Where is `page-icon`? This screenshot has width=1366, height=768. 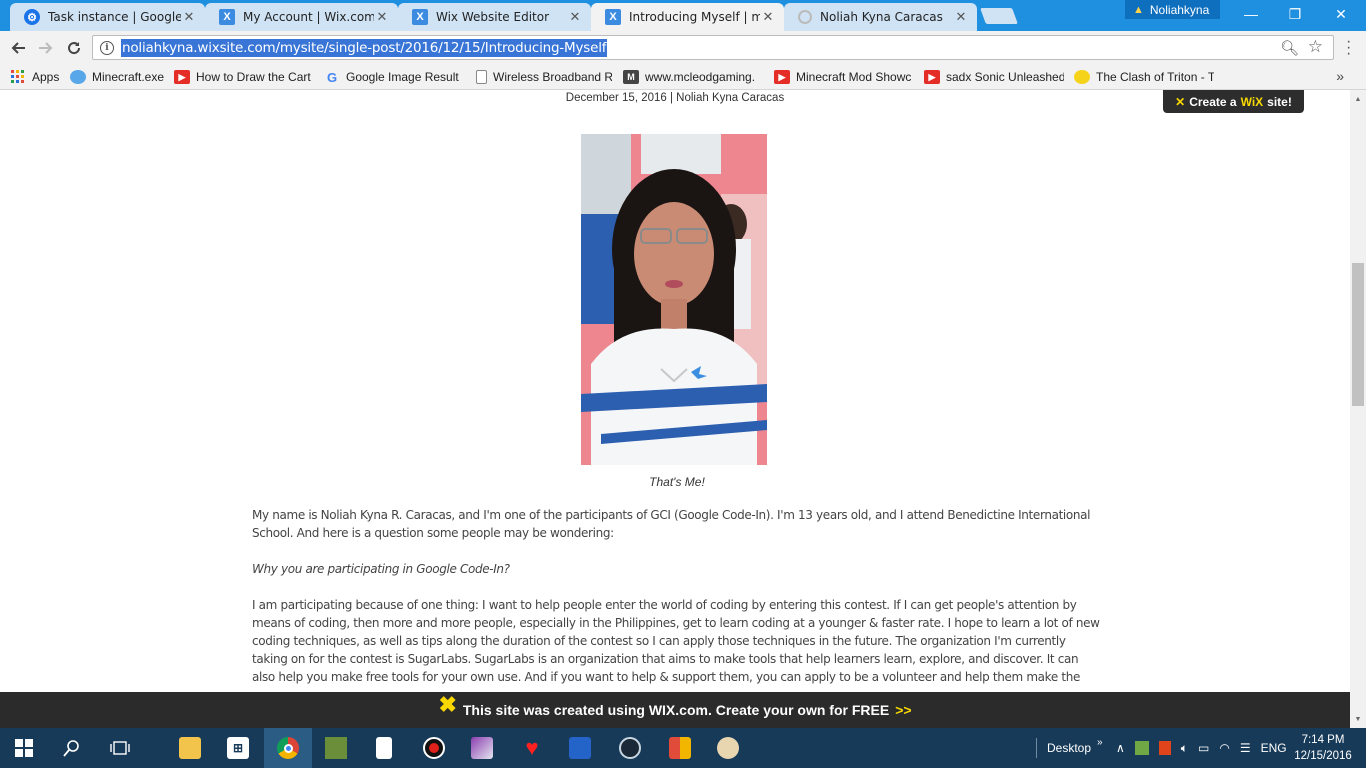 page-icon is located at coordinates (481, 77).